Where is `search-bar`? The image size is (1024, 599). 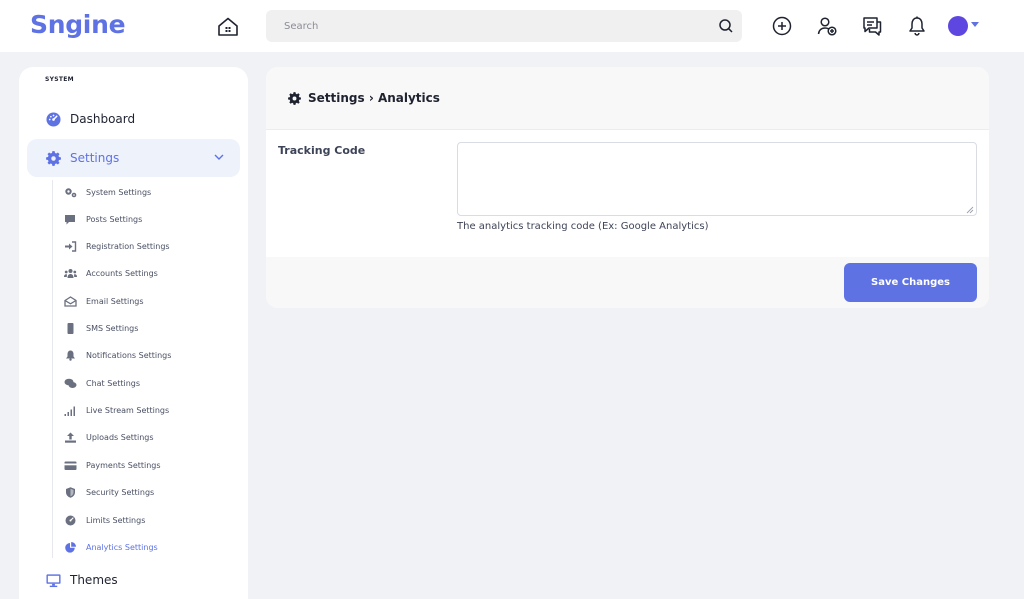 search-bar is located at coordinates (504, 26).